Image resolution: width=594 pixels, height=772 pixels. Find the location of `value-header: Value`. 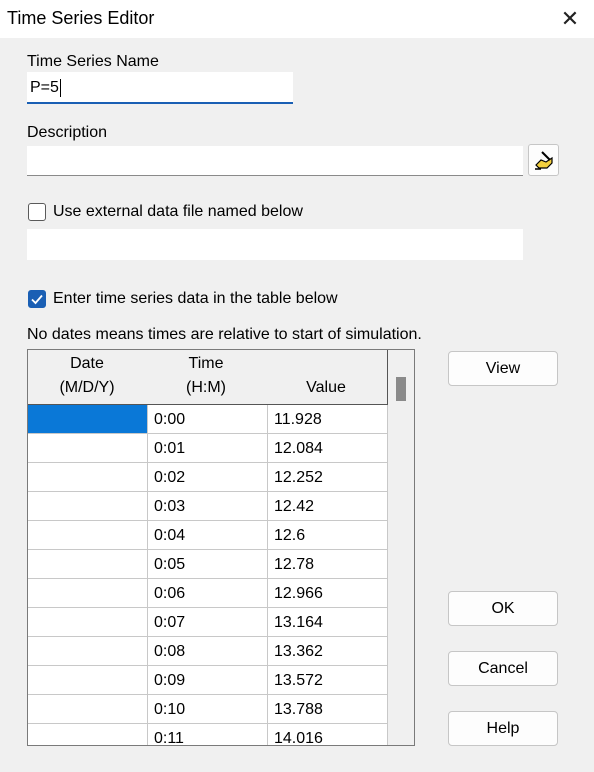

value-header: Value is located at coordinates (326, 387).